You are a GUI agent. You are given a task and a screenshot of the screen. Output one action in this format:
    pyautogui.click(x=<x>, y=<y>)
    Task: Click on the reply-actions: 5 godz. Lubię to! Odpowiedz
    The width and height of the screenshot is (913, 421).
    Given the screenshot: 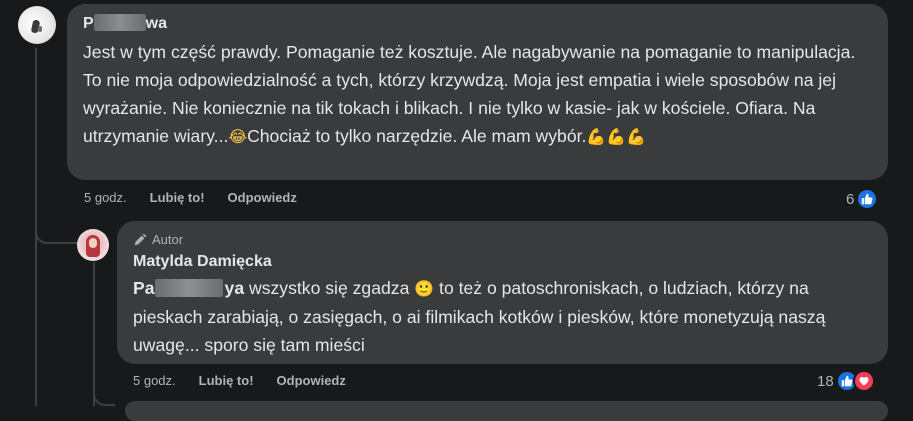 What is the action you would take?
    pyautogui.click(x=239, y=380)
    